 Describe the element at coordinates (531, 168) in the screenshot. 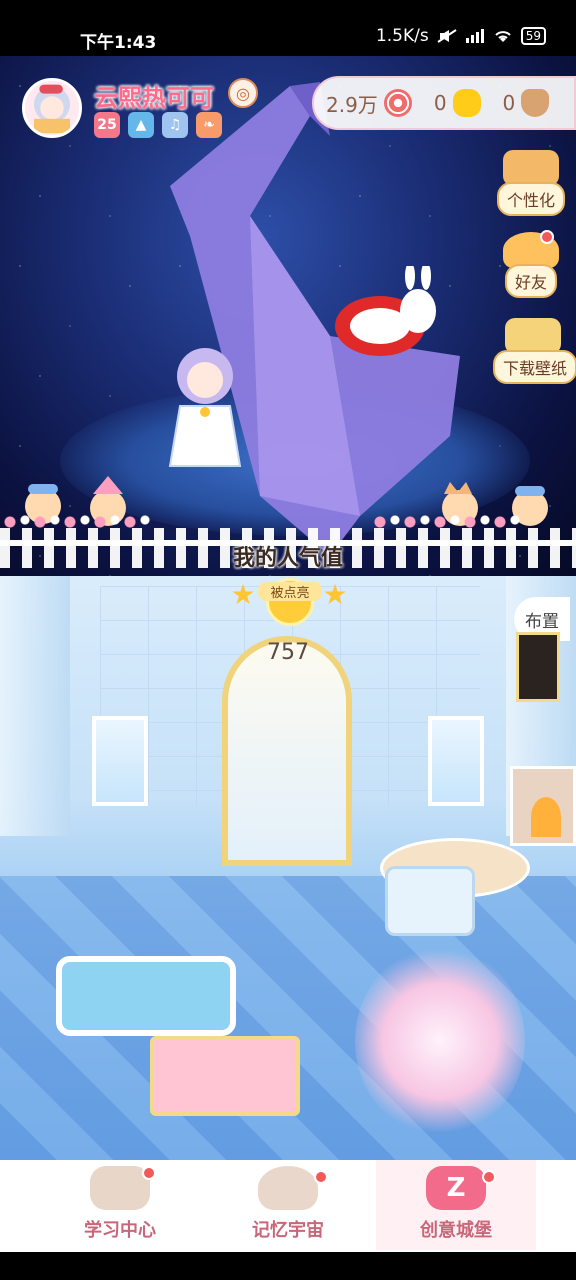

I see `personalize-icon` at that location.